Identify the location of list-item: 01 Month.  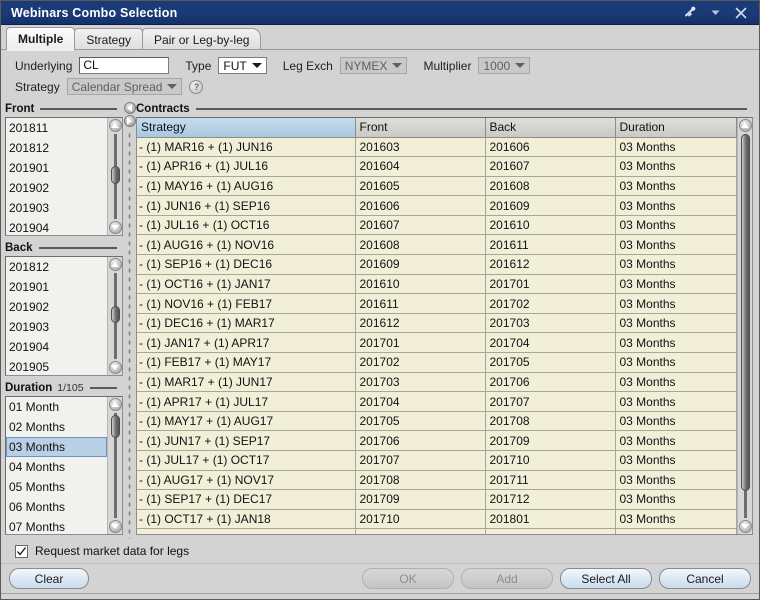
(56, 407).